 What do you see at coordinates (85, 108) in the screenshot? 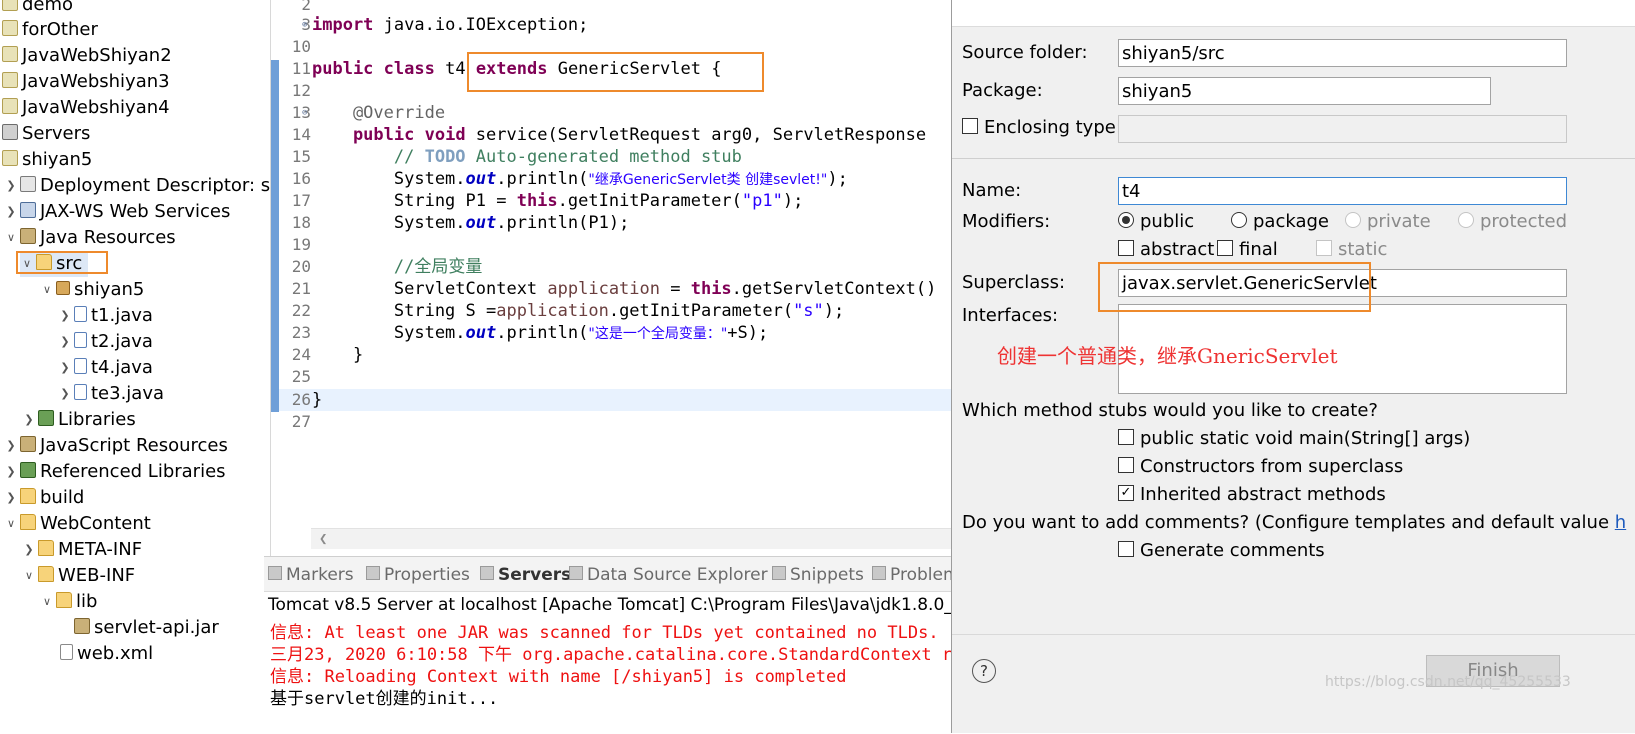
I see `tree-item-javawebshiyan4: JavaWebshiyan4` at bounding box center [85, 108].